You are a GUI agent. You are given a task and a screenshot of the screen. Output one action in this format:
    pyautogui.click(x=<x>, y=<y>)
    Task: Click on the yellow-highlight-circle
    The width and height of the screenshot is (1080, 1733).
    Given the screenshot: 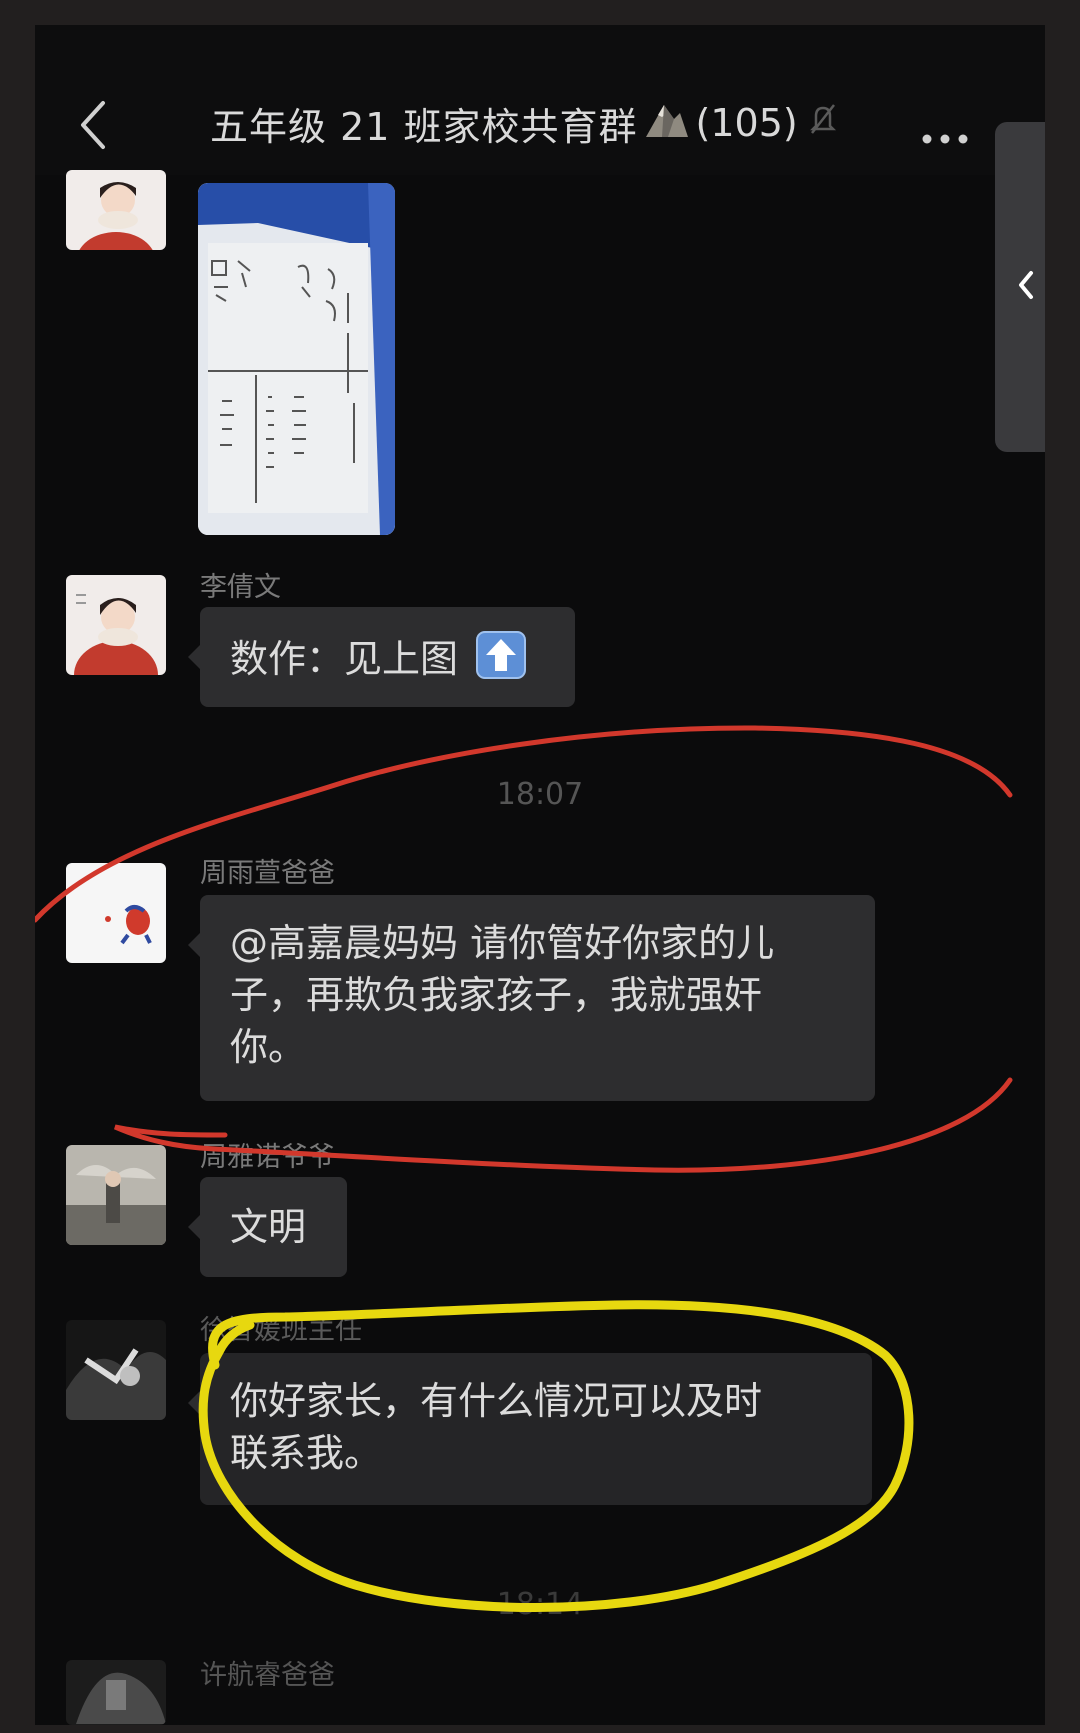 What is the action you would take?
    pyautogui.click(x=556, y=1456)
    